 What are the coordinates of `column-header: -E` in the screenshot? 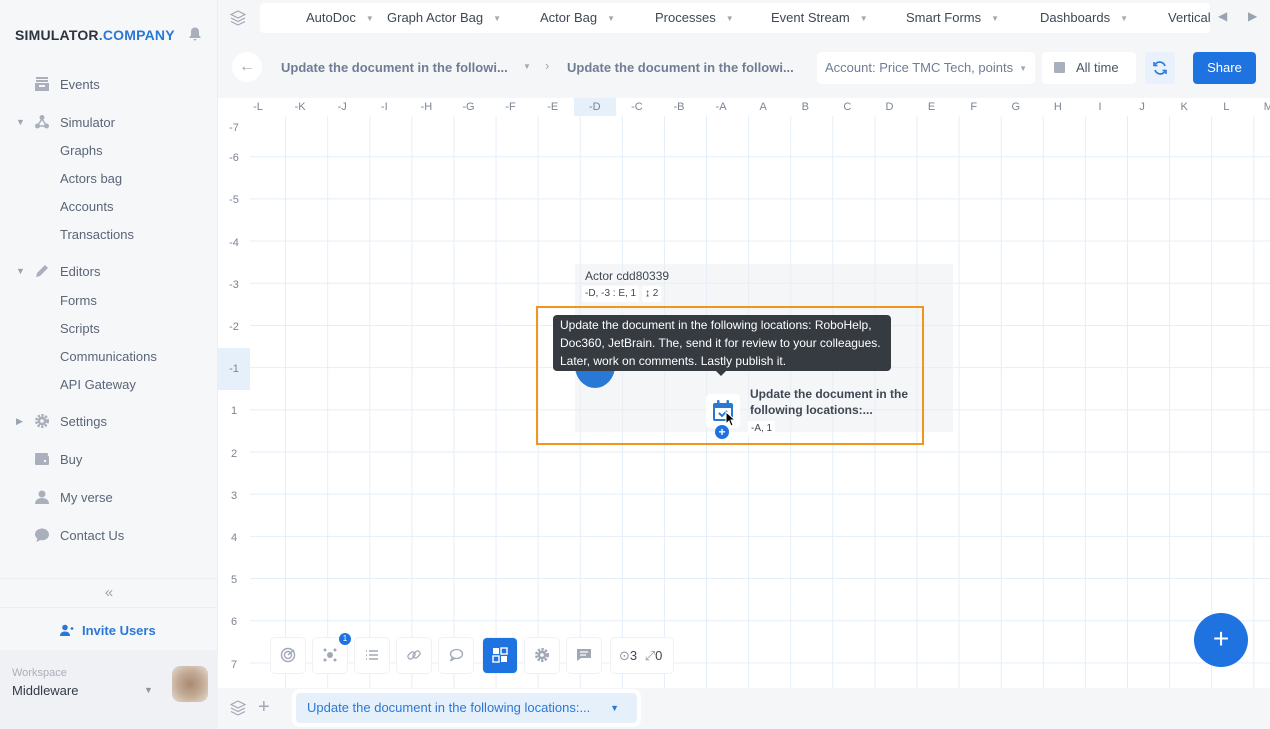 It's located at (553, 107).